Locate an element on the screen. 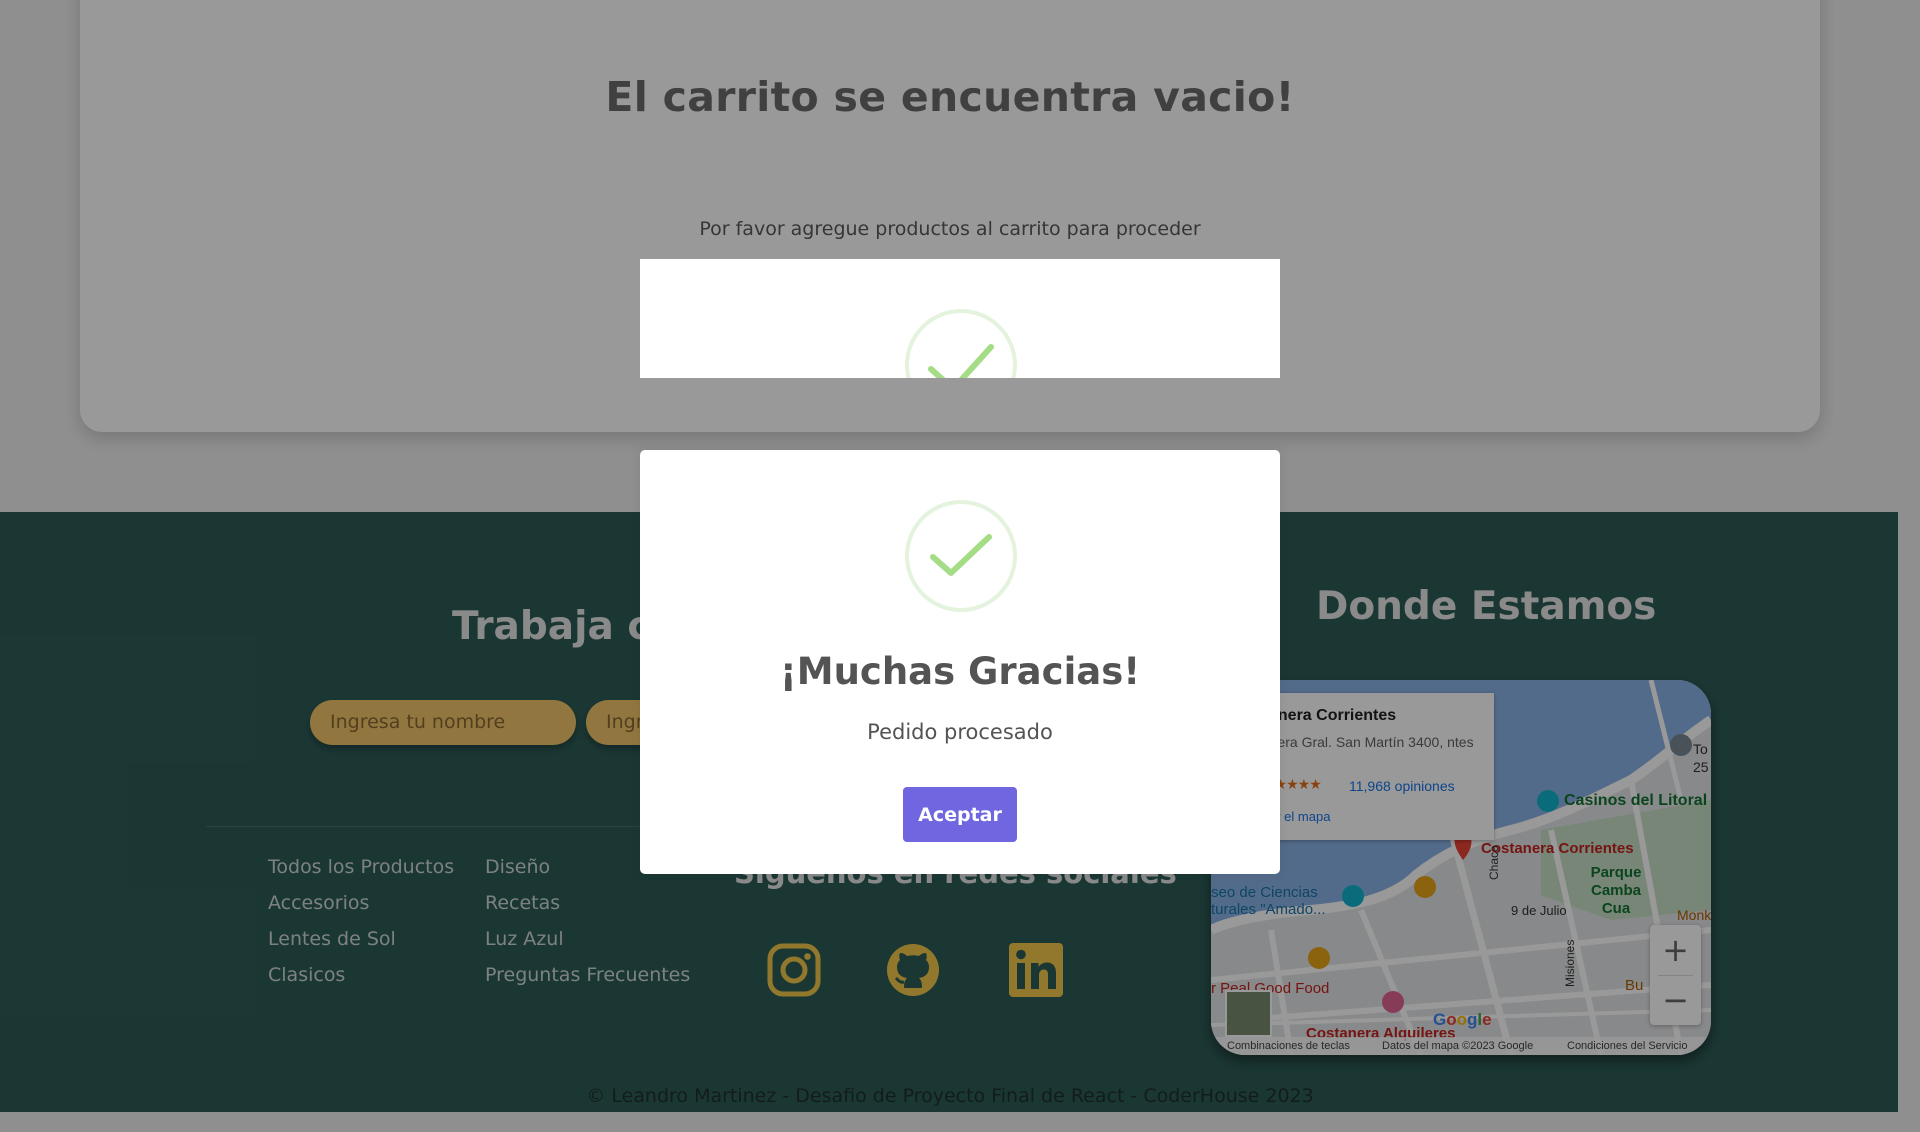 This screenshot has height=1132, width=1920. modal-message: Pedido procesado is located at coordinates (960, 732).